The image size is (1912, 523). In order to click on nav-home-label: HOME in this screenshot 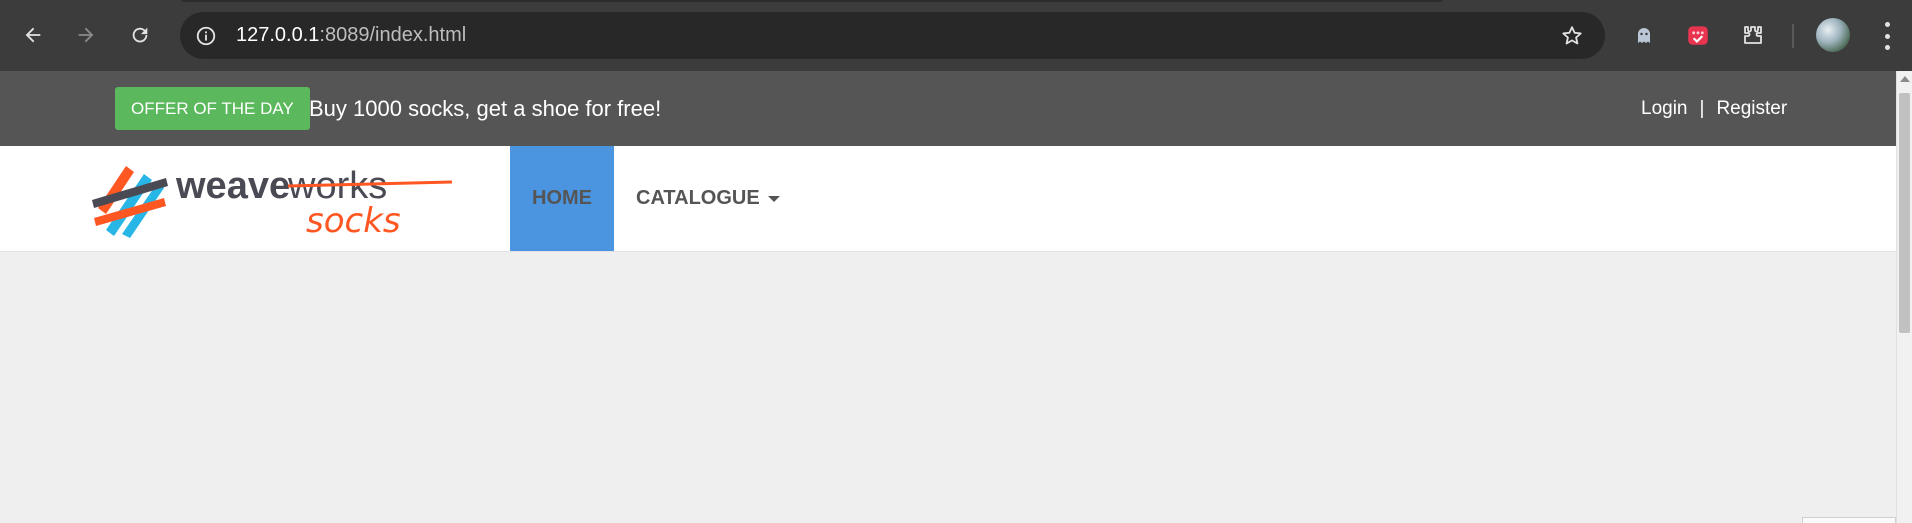, I will do `click(562, 198)`.